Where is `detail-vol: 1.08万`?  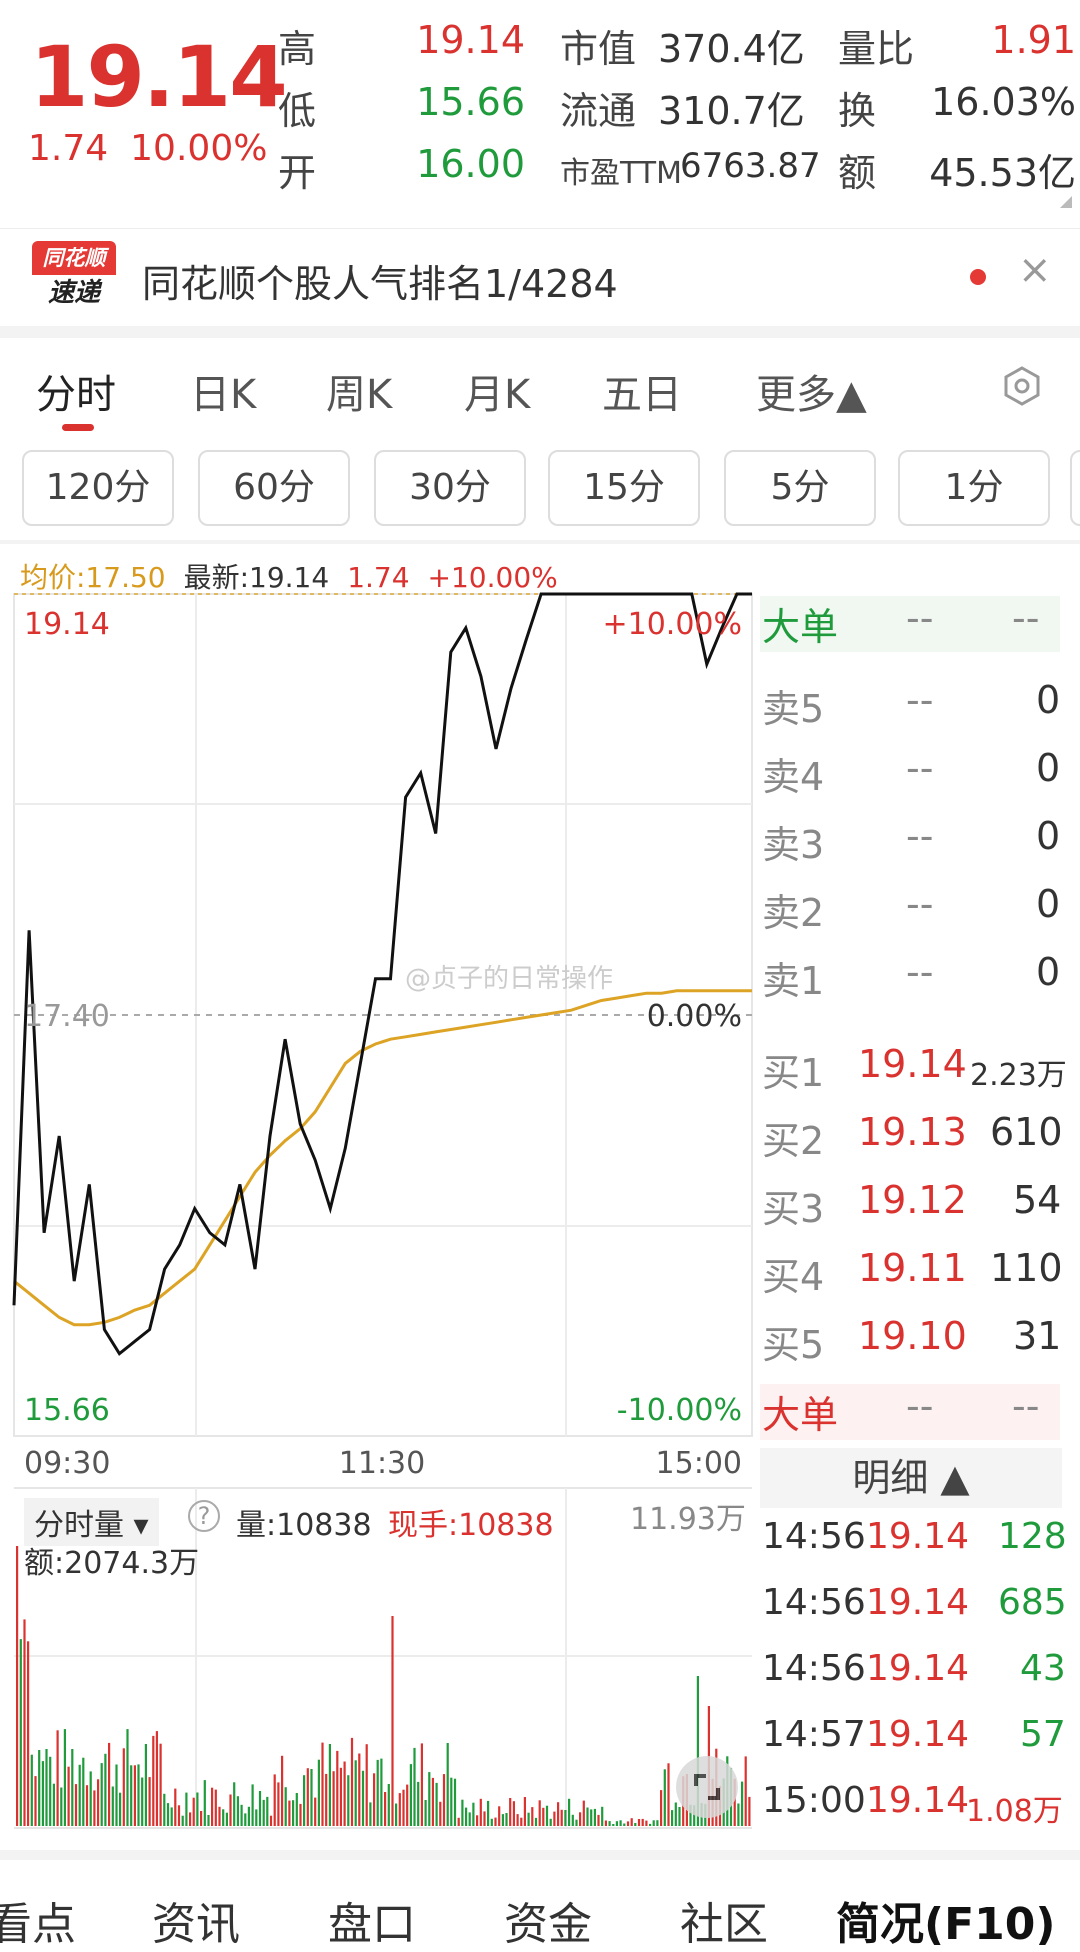
detail-vol: 1.08万 is located at coordinates (1014, 1811).